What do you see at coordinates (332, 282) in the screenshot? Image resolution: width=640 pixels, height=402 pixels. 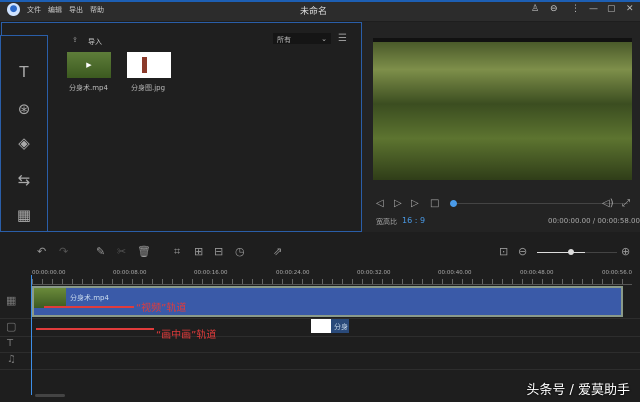 I see `timeline-ruler` at bounding box center [332, 282].